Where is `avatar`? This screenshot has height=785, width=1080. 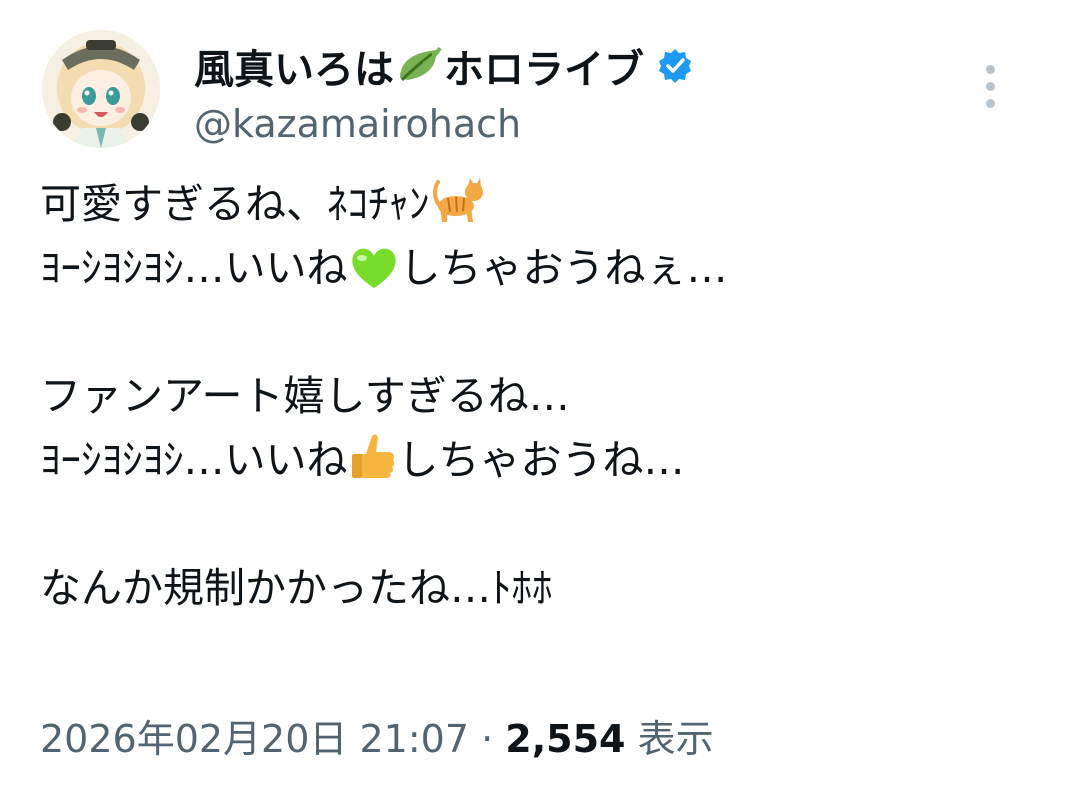
avatar is located at coordinates (101, 89).